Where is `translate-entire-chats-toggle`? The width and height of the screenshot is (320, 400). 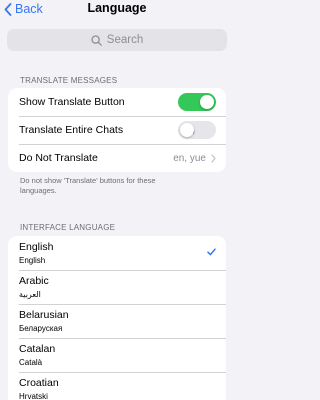
translate-entire-chats-toggle is located at coordinates (197, 130).